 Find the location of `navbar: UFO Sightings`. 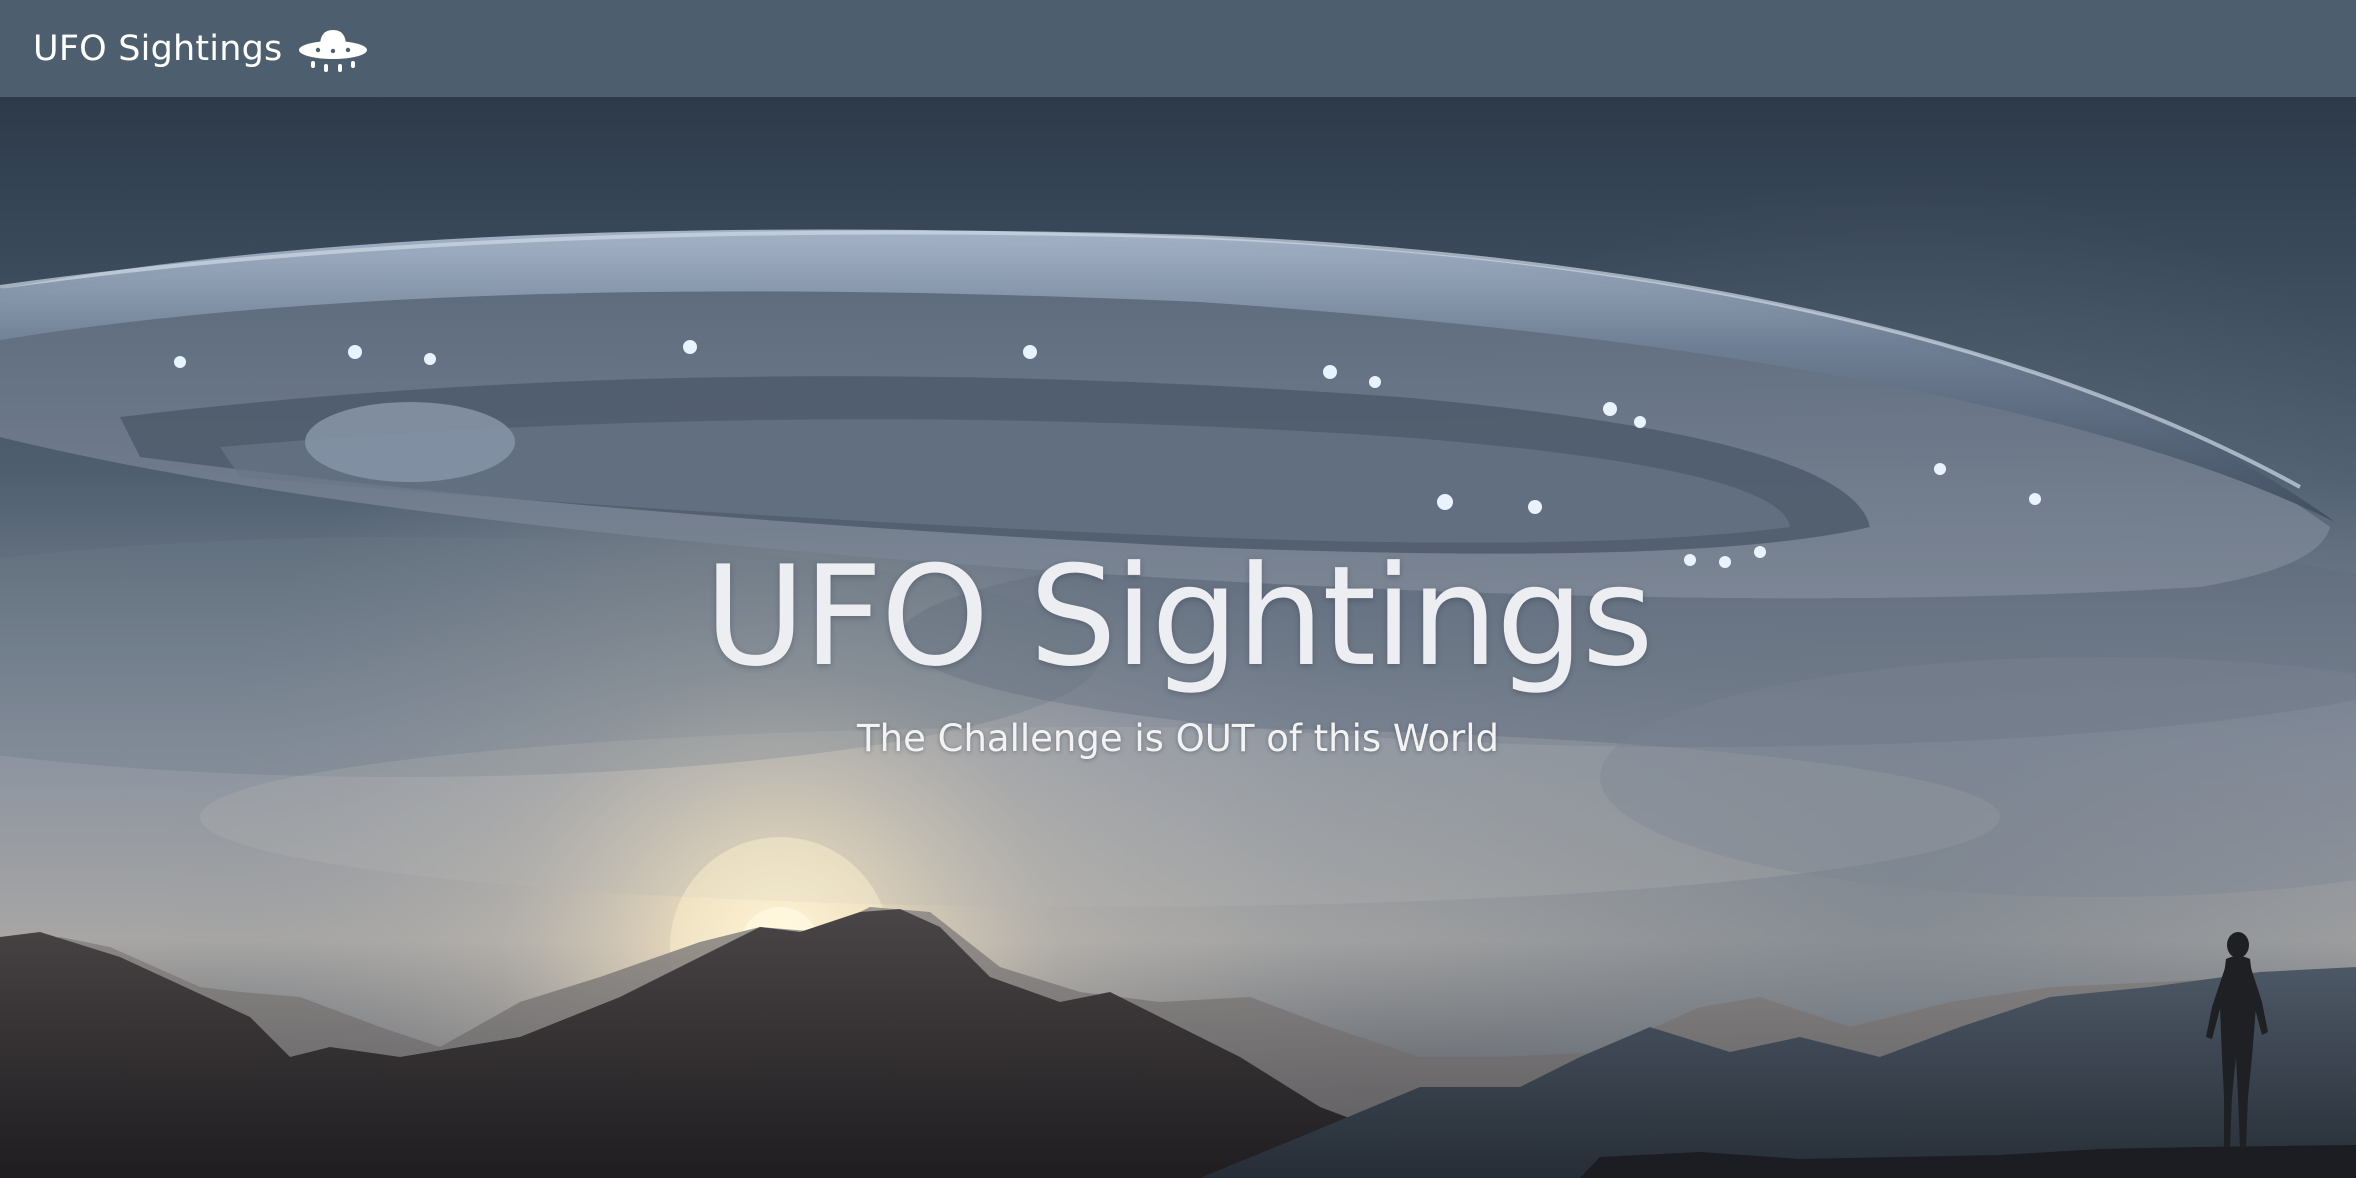

navbar: UFO Sightings is located at coordinates (1178, 48).